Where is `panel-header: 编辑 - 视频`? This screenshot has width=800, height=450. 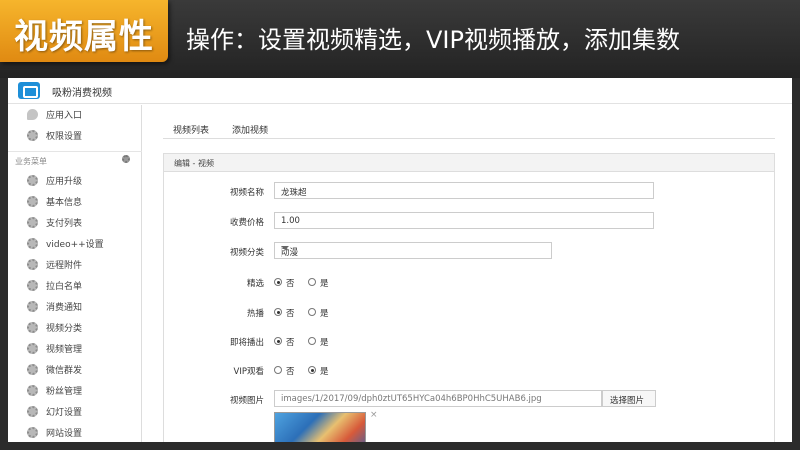 panel-header: 编辑 - 视频 is located at coordinates (469, 163).